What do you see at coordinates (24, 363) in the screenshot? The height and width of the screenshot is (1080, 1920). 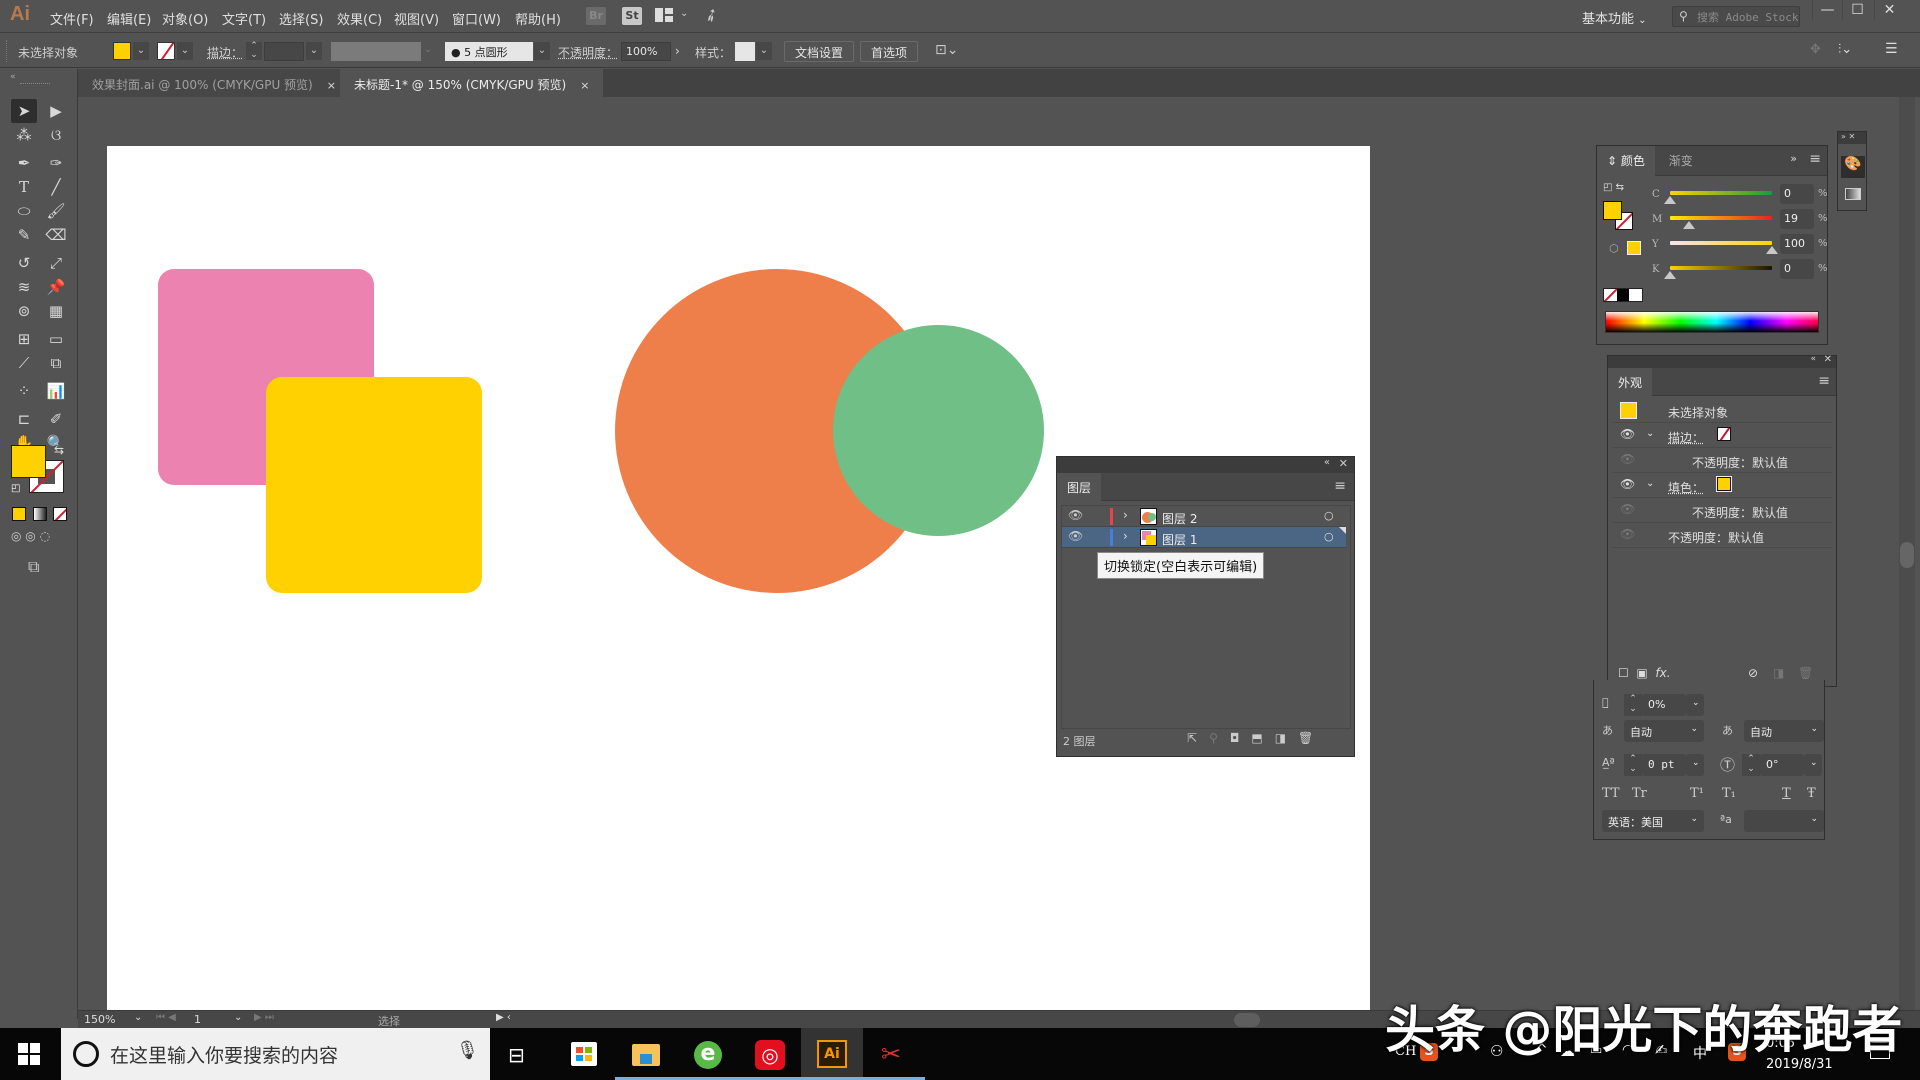 I see `eyedropper-tool-icon: ⟋` at bounding box center [24, 363].